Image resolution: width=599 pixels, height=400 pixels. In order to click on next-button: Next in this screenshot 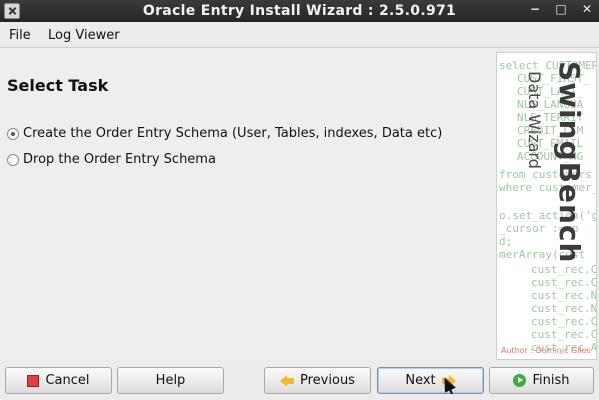, I will do `click(430, 380)`.